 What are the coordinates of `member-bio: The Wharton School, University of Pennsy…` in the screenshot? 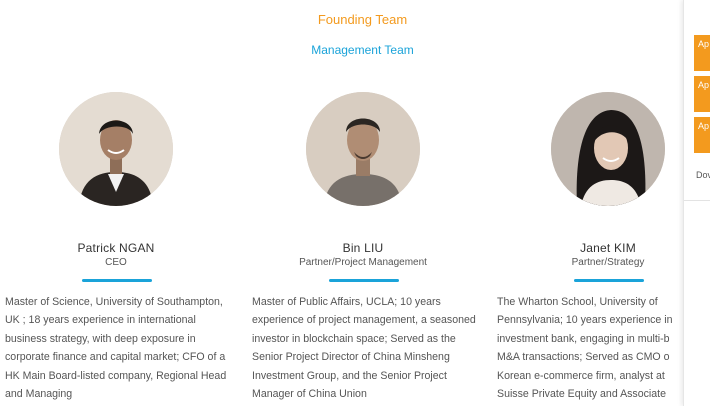 It's located at (585, 348).